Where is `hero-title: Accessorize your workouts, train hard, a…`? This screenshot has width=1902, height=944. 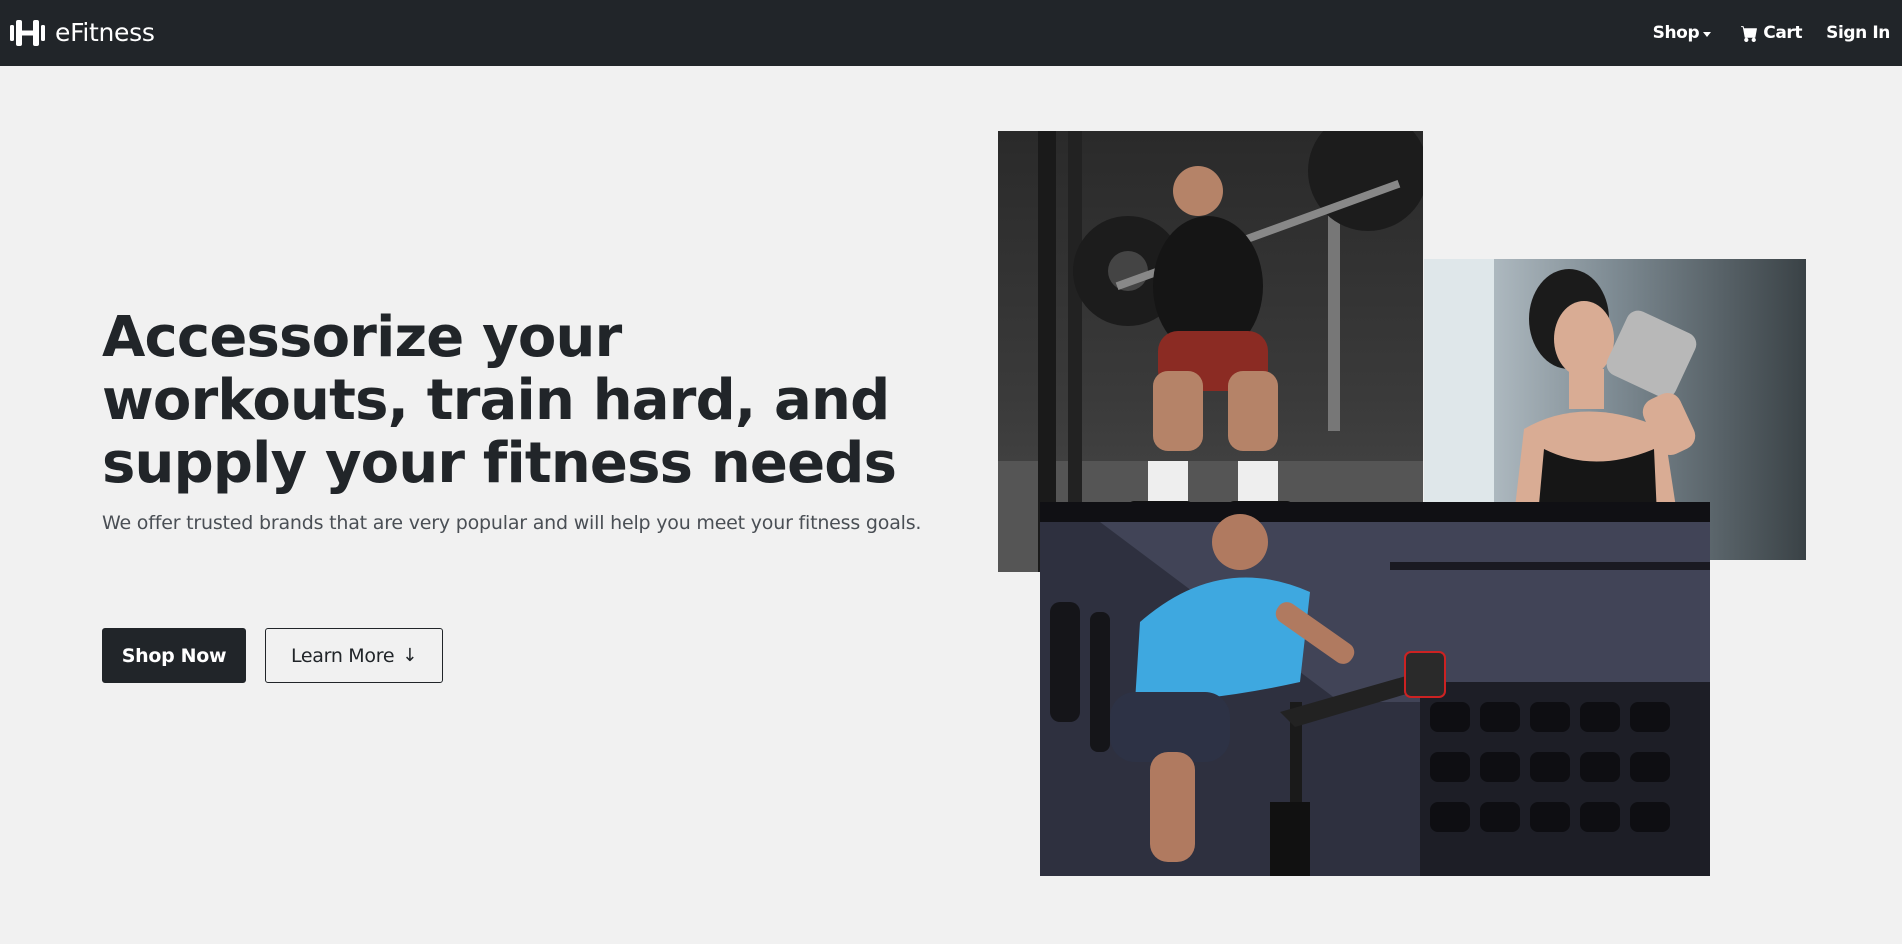 hero-title: Accessorize your workouts, train hard, a… is located at coordinates (499, 400).